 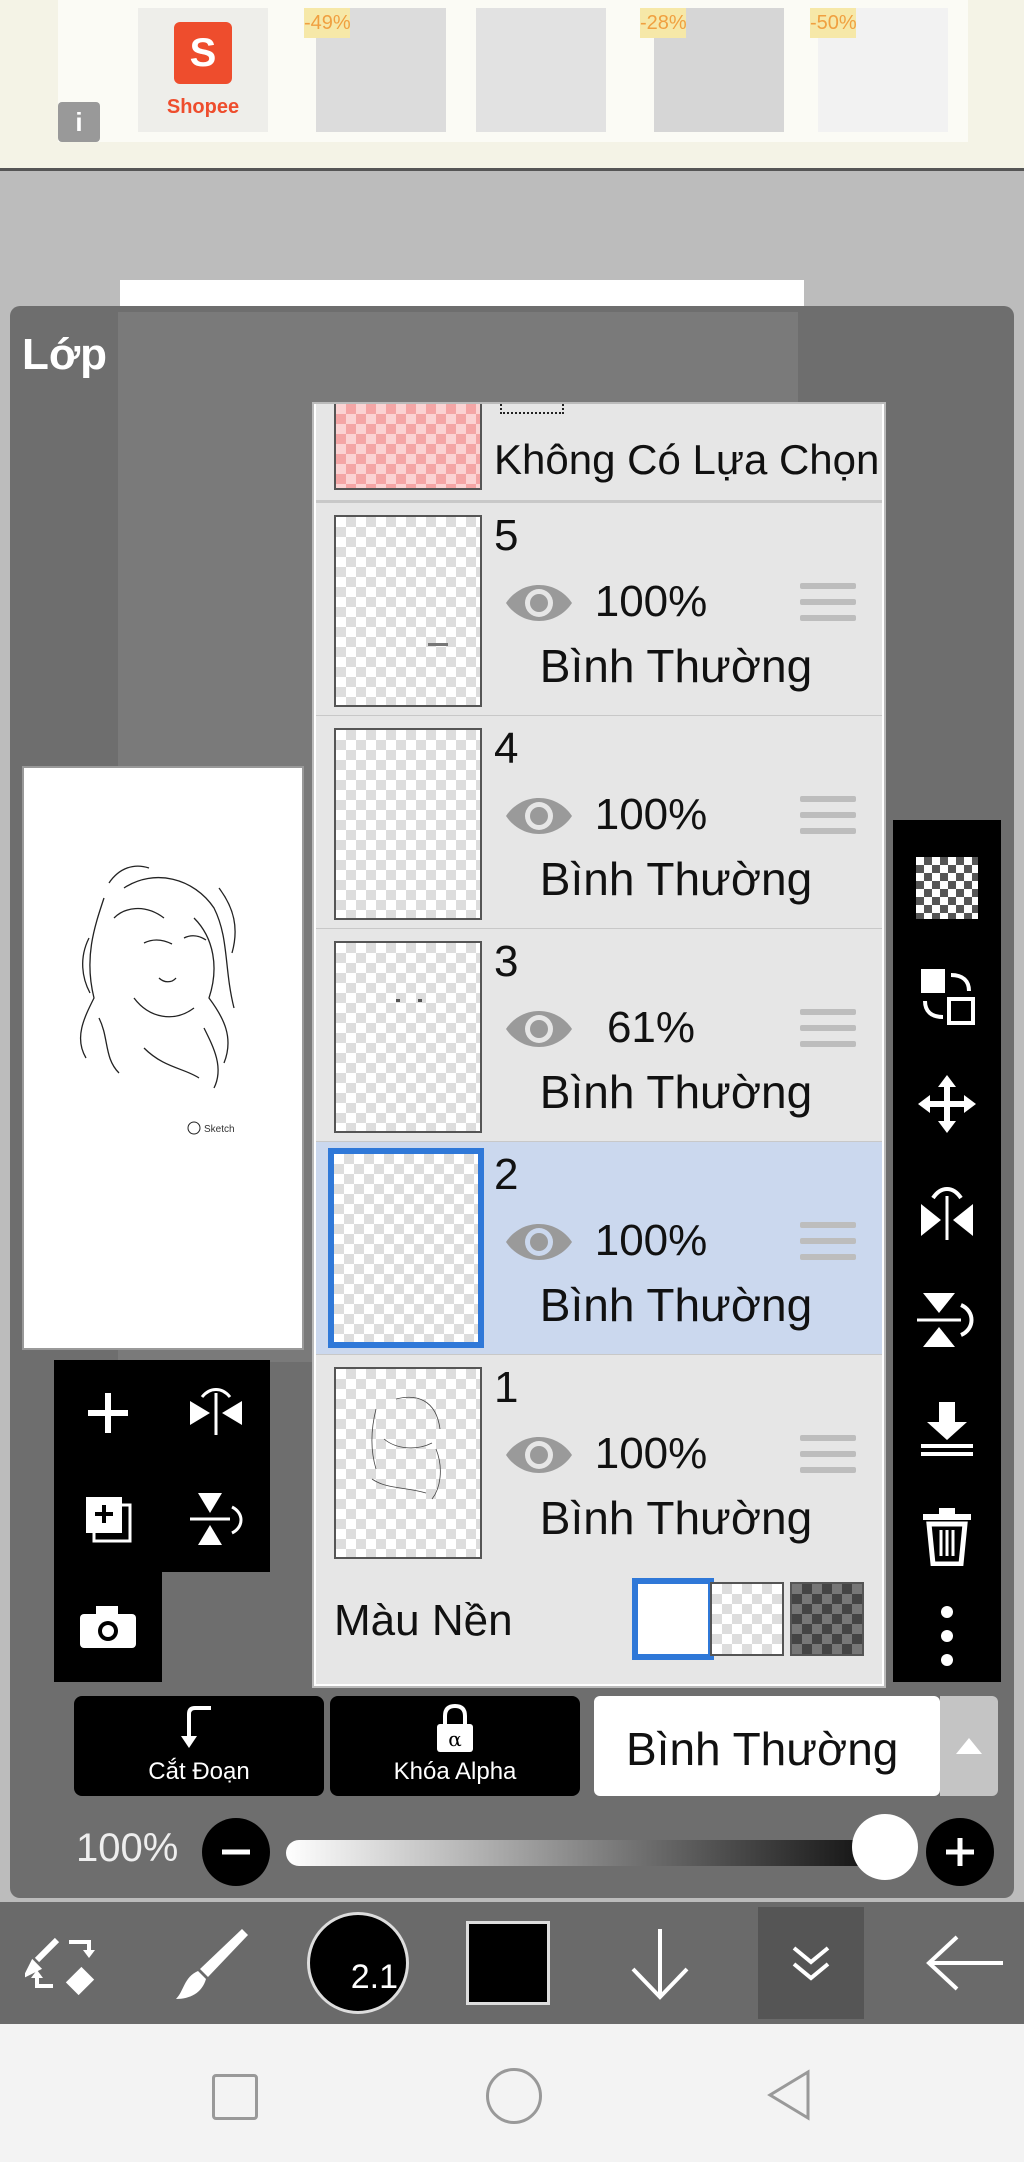 I want to click on brush-icon, so click(x=212, y=1964).